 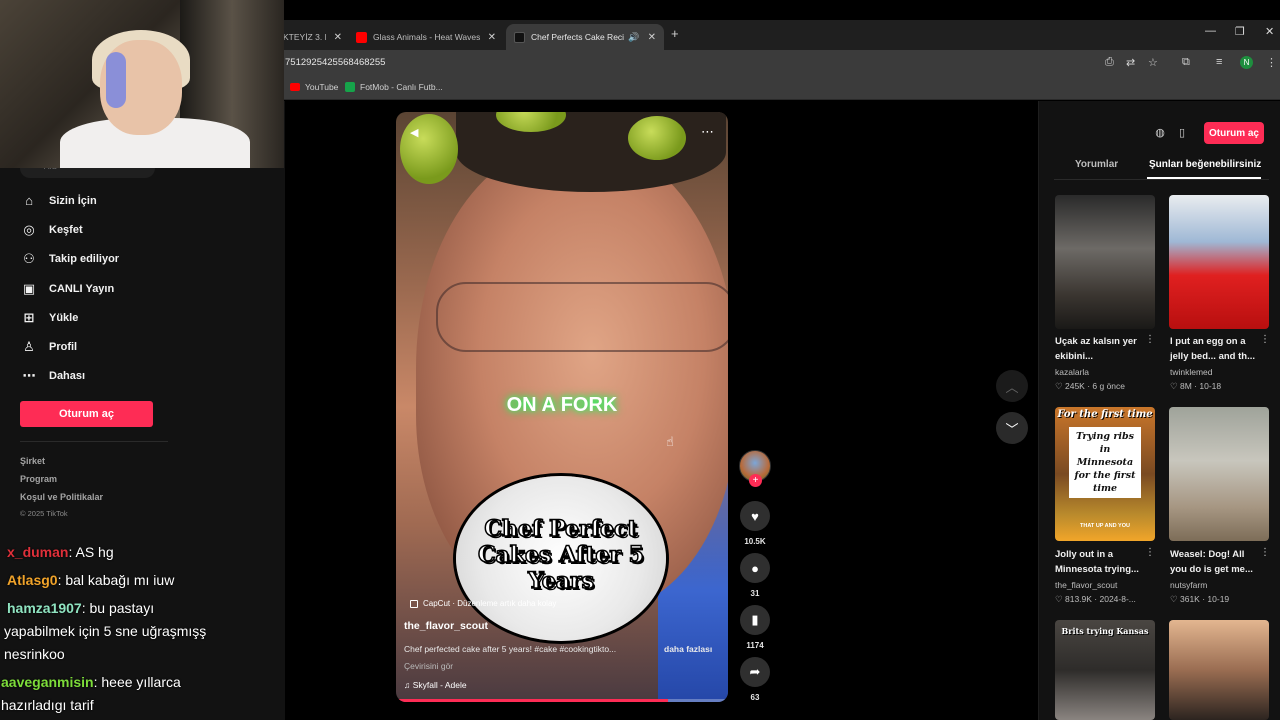 What do you see at coordinates (755, 672) in the screenshot?
I see `share-button: ➦` at bounding box center [755, 672].